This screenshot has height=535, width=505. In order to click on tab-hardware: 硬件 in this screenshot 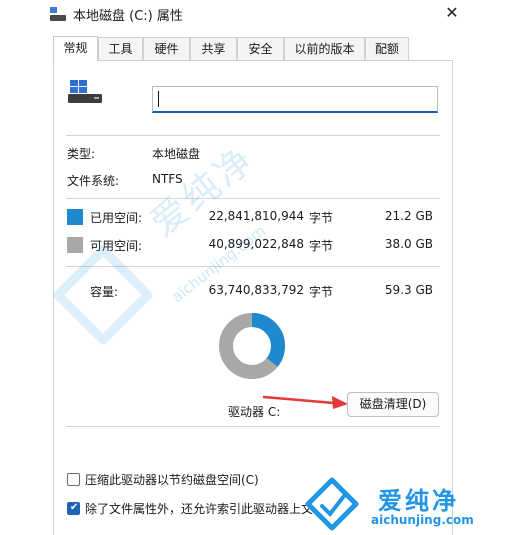, I will do `click(166, 48)`.